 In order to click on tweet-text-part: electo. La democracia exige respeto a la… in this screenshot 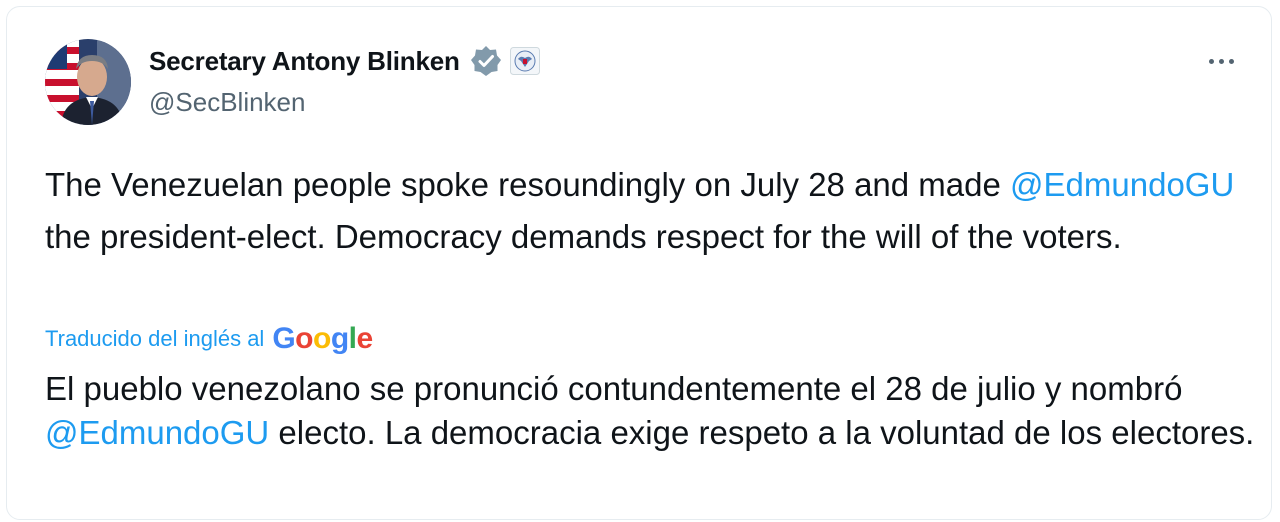, I will do `click(762, 432)`.